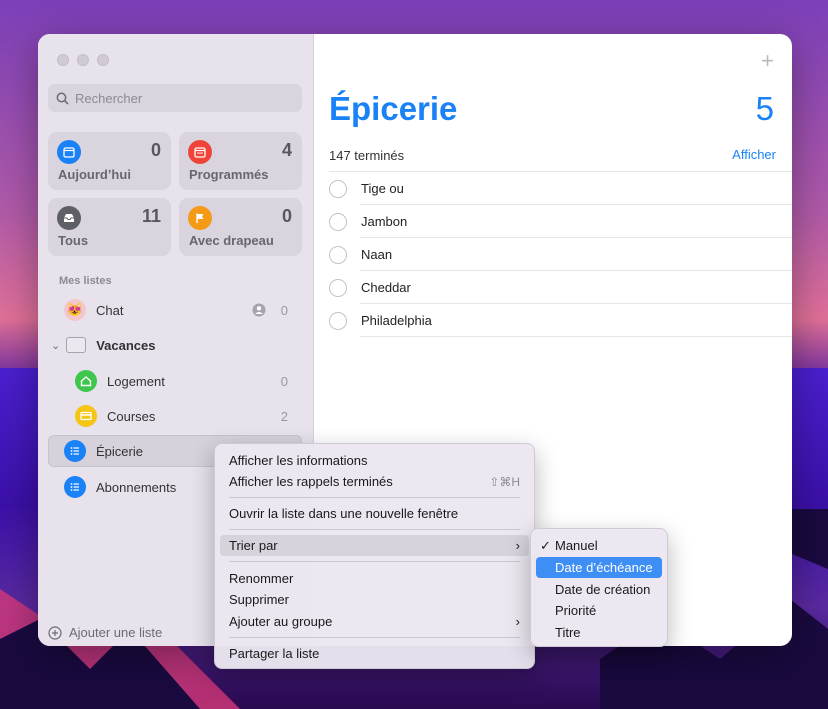 This screenshot has width=828, height=709. Describe the element at coordinates (374, 460) in the screenshot. I see `menu-item-show-info: Afficher les informations` at that location.